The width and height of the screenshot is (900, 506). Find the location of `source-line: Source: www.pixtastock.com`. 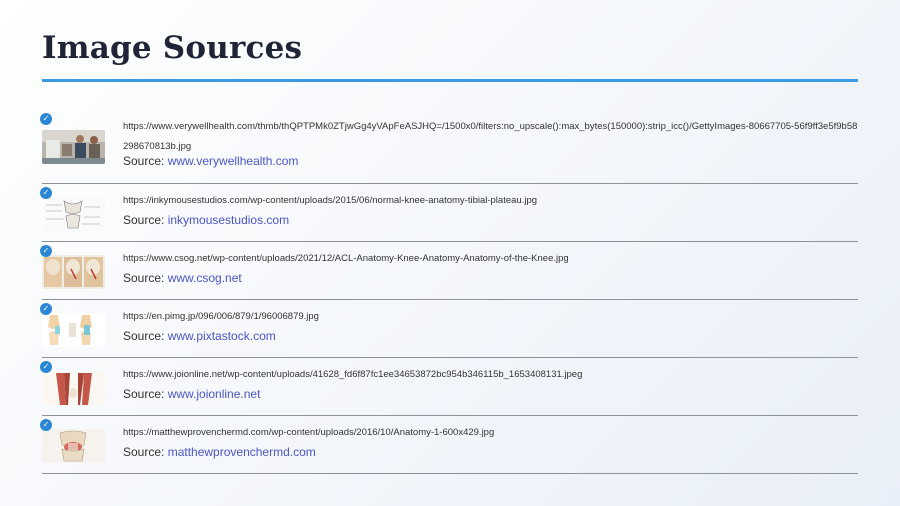

source-line: Source: www.pixtastock.com is located at coordinates (199, 336).